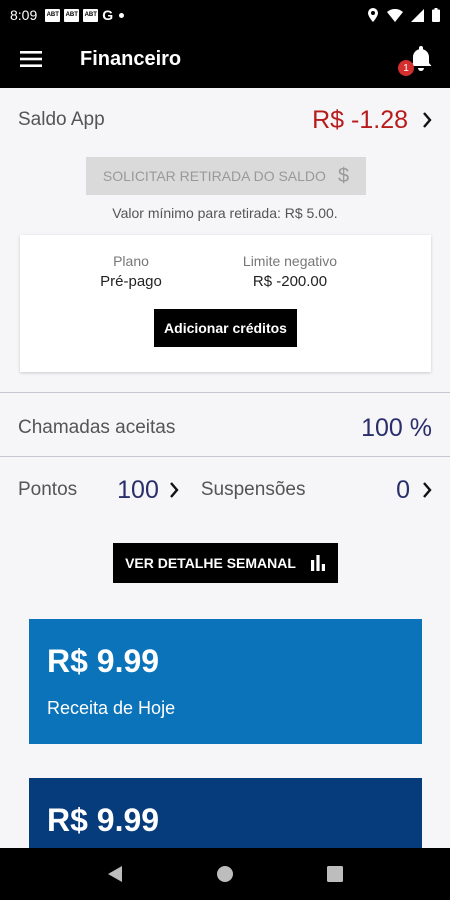 The width and height of the screenshot is (450, 900). I want to click on suspensions-link: 0, so click(414, 490).